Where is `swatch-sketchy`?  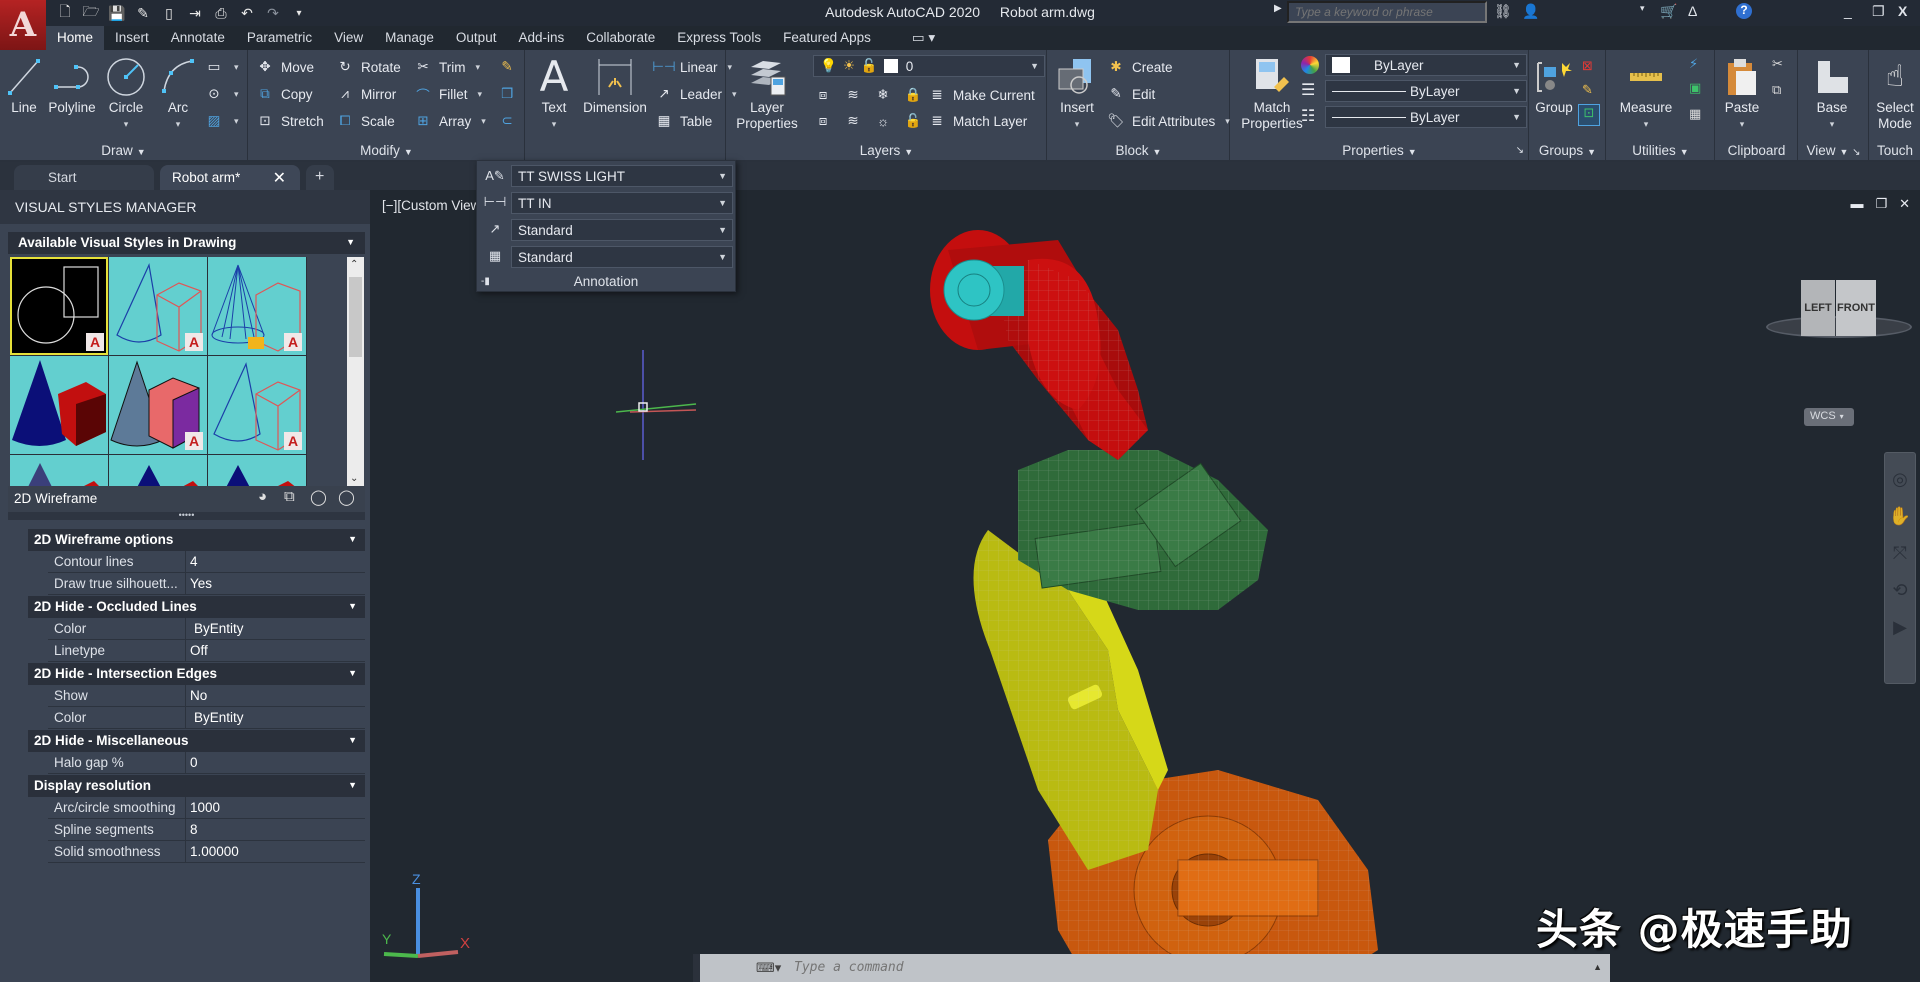 swatch-sketchy is located at coordinates (59, 470).